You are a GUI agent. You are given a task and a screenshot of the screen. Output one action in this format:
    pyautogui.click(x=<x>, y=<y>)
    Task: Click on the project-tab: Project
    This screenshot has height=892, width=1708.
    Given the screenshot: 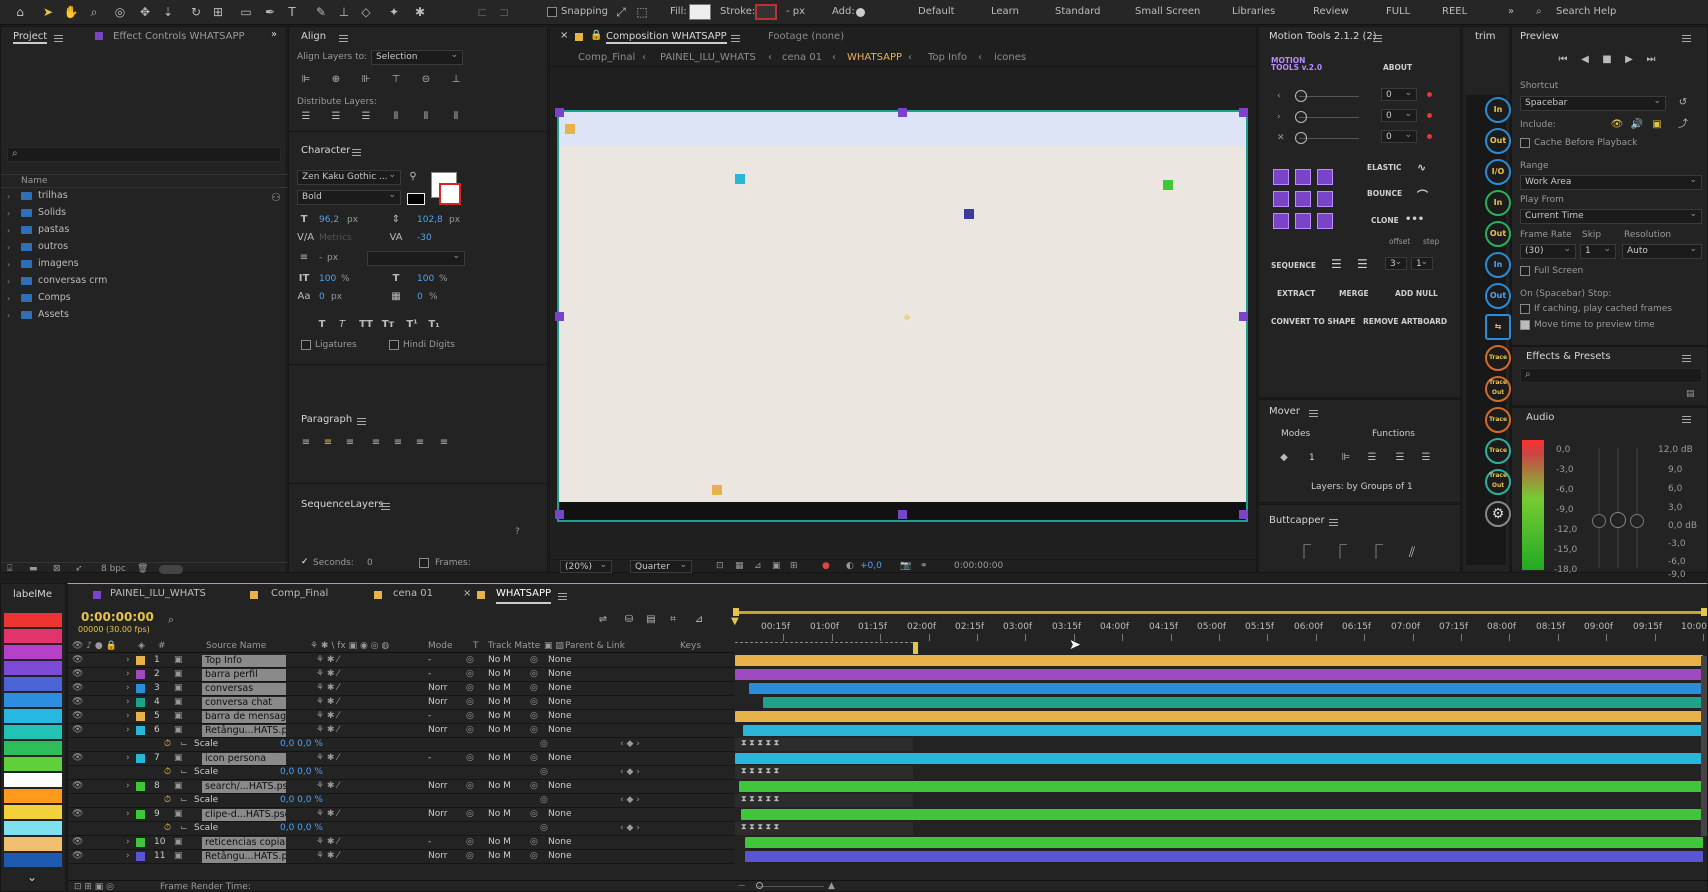 What is the action you would take?
    pyautogui.click(x=30, y=37)
    